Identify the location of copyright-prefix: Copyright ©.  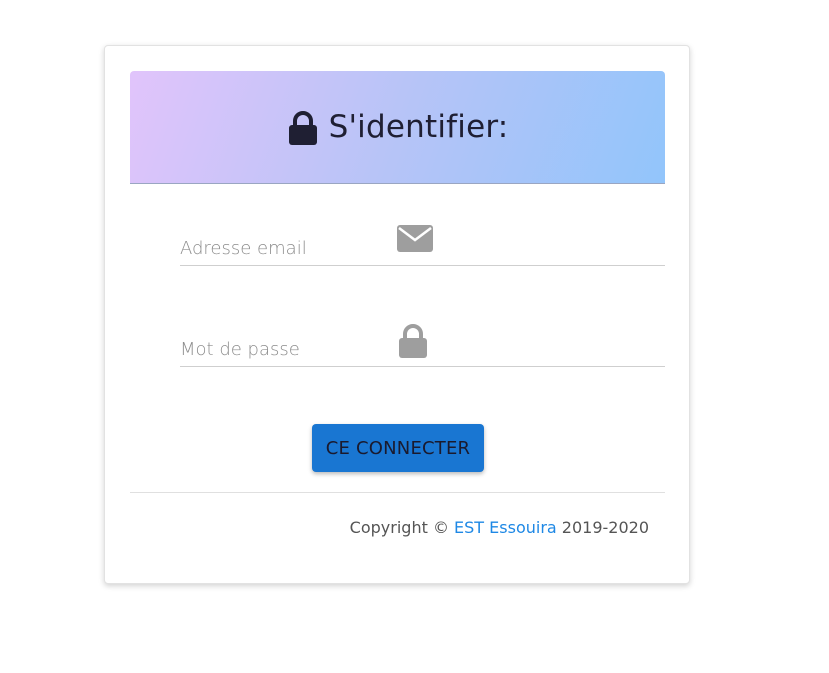
(402, 527).